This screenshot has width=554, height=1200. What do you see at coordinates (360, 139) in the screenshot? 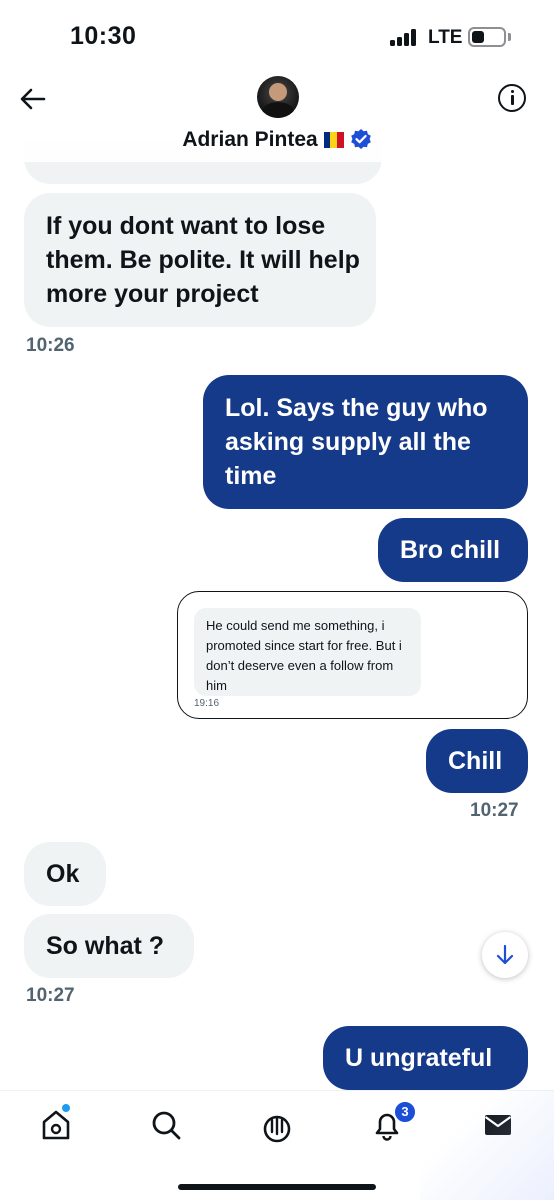
I see `verified-badge-icon` at bounding box center [360, 139].